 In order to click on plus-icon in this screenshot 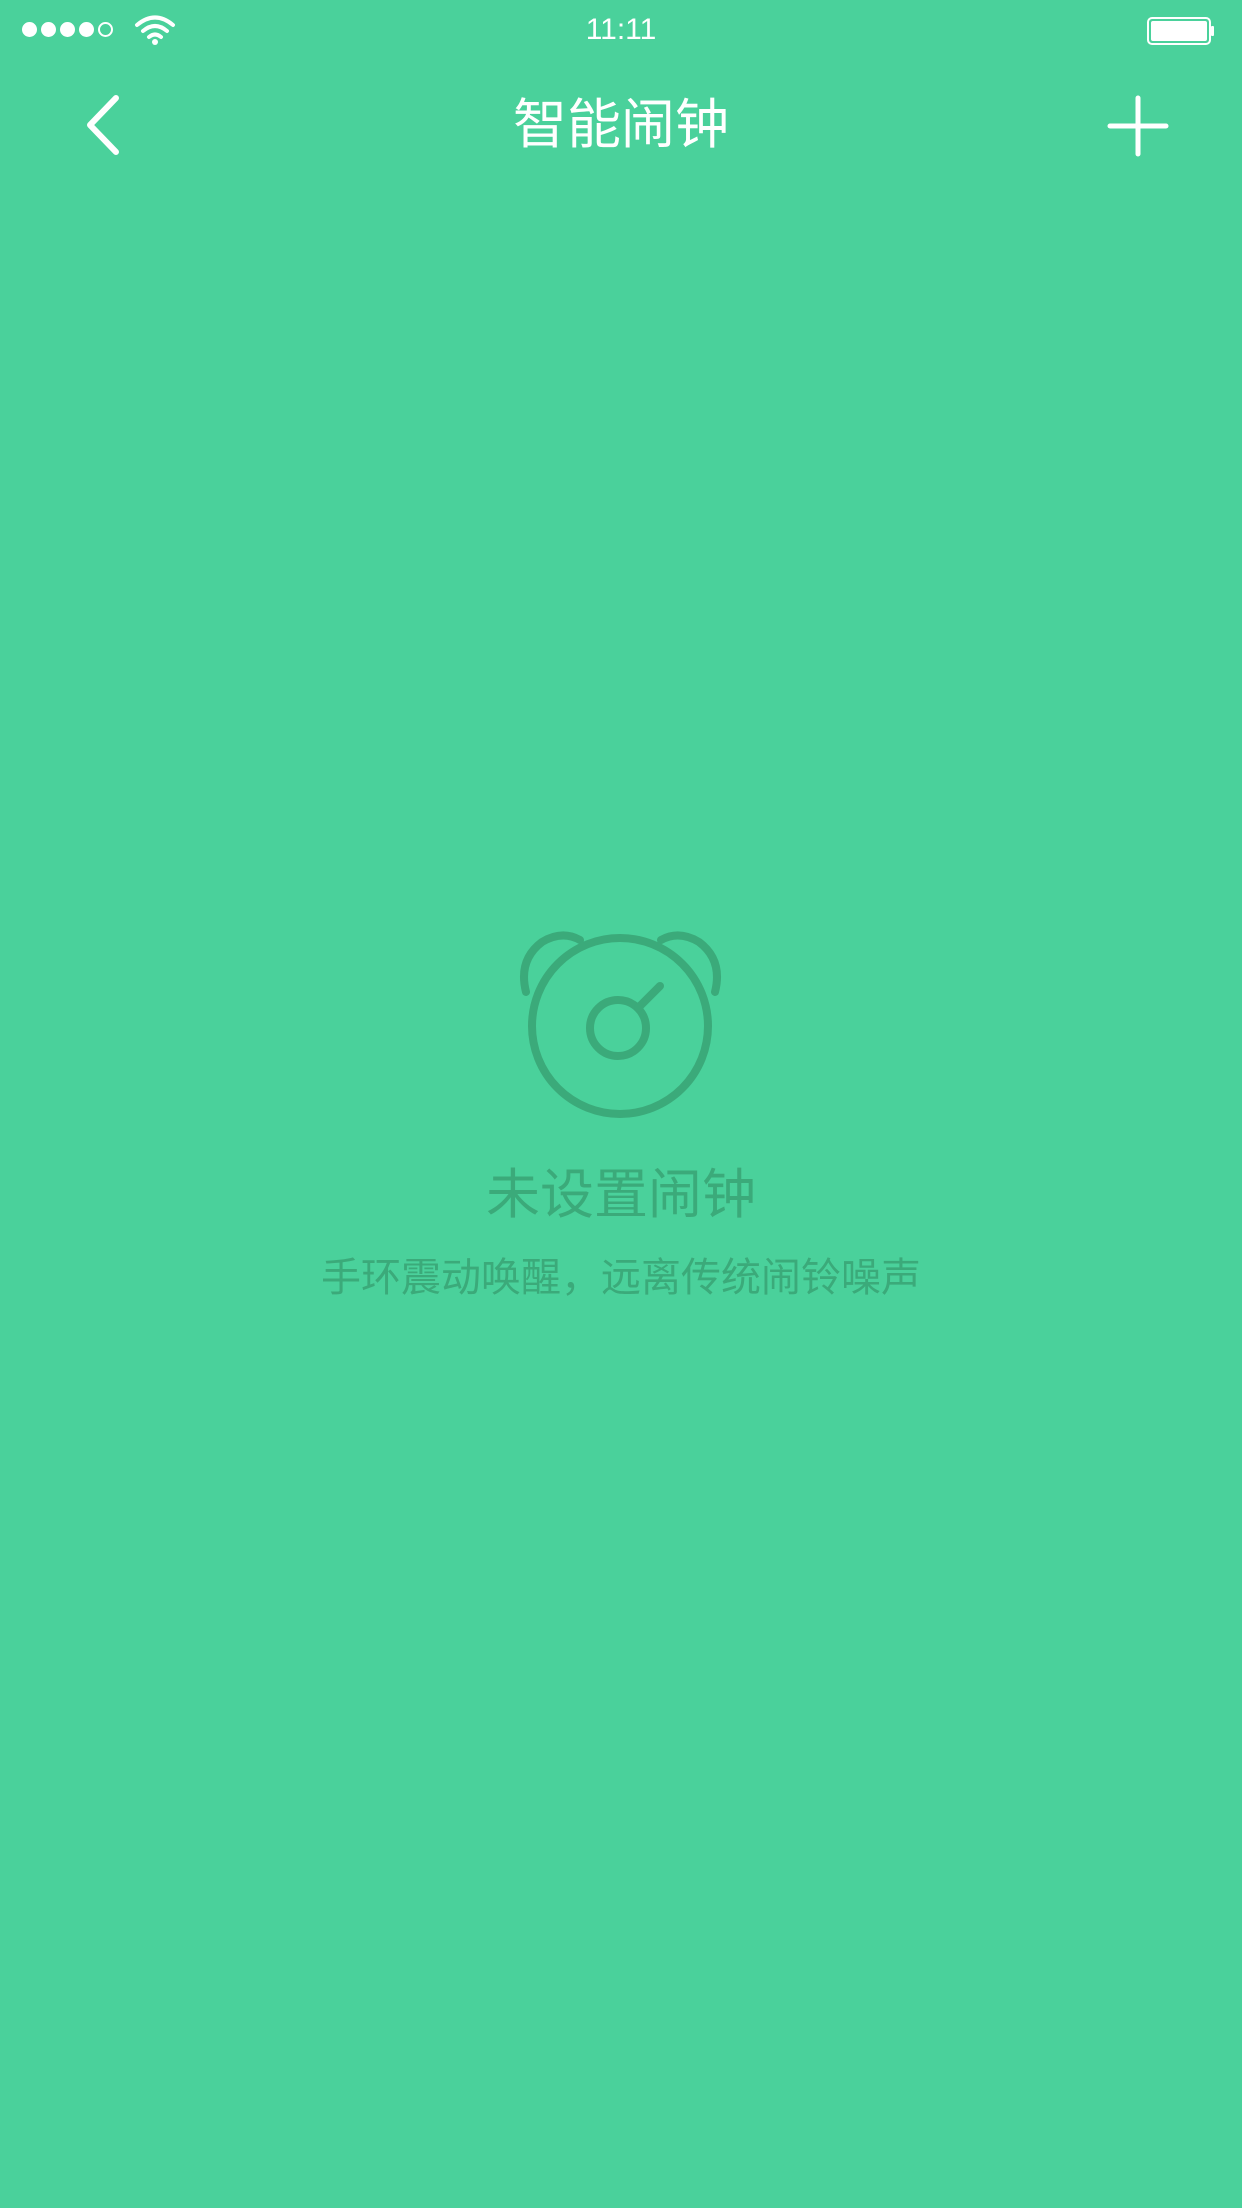, I will do `click(1138, 126)`.